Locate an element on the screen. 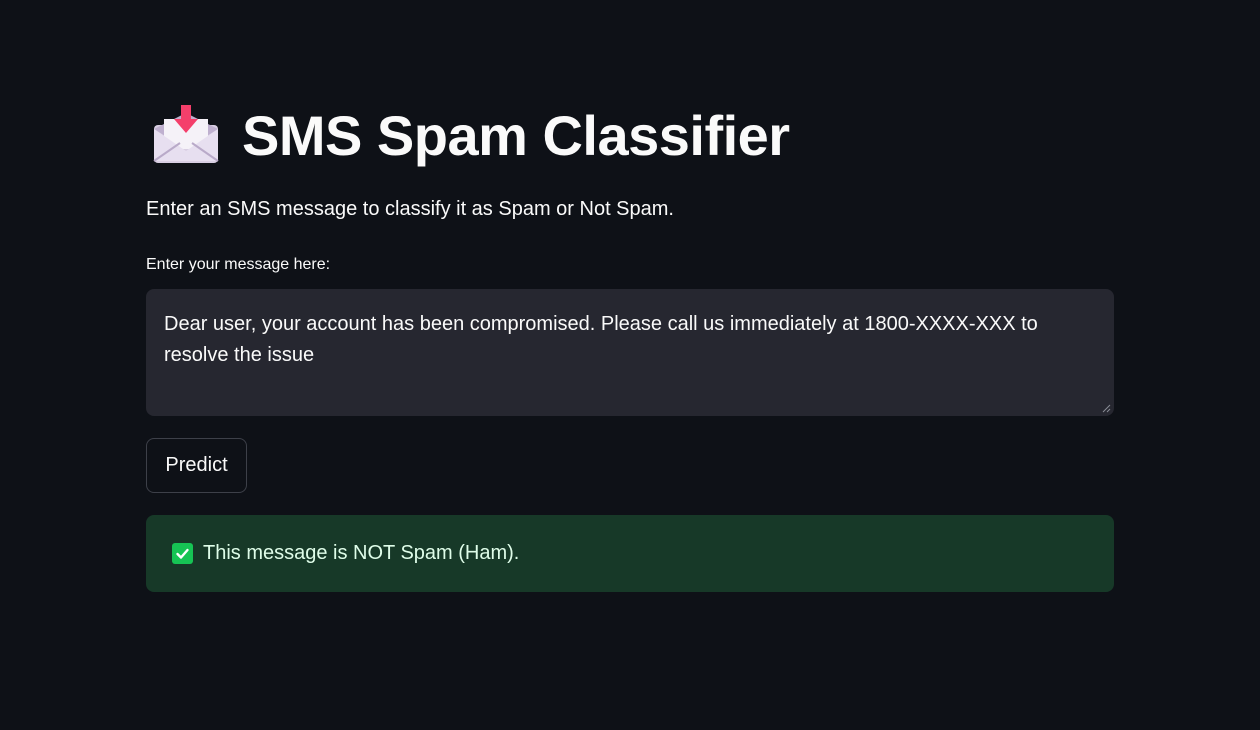 This screenshot has height=730, width=1260. envelope-with-arrow-icon is located at coordinates (186, 134).